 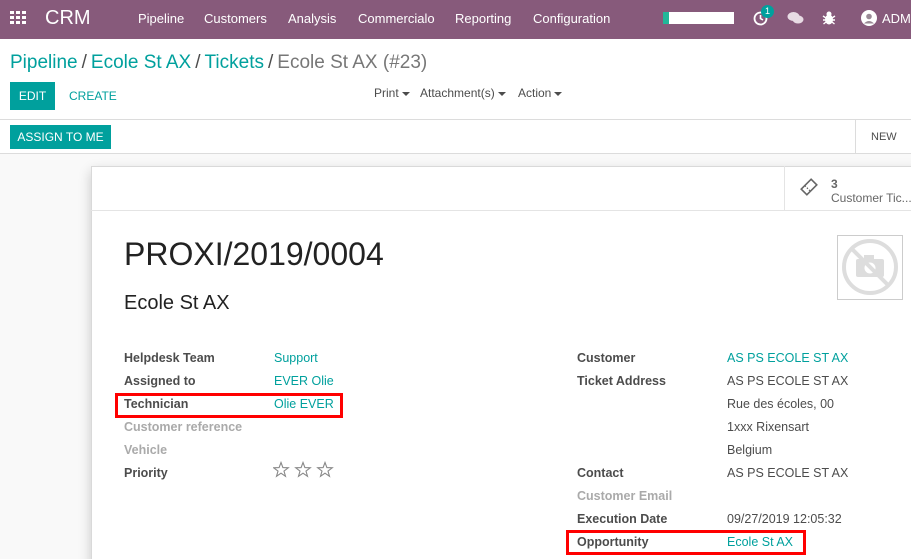 I want to click on contact-label: Contact, so click(x=600, y=473).